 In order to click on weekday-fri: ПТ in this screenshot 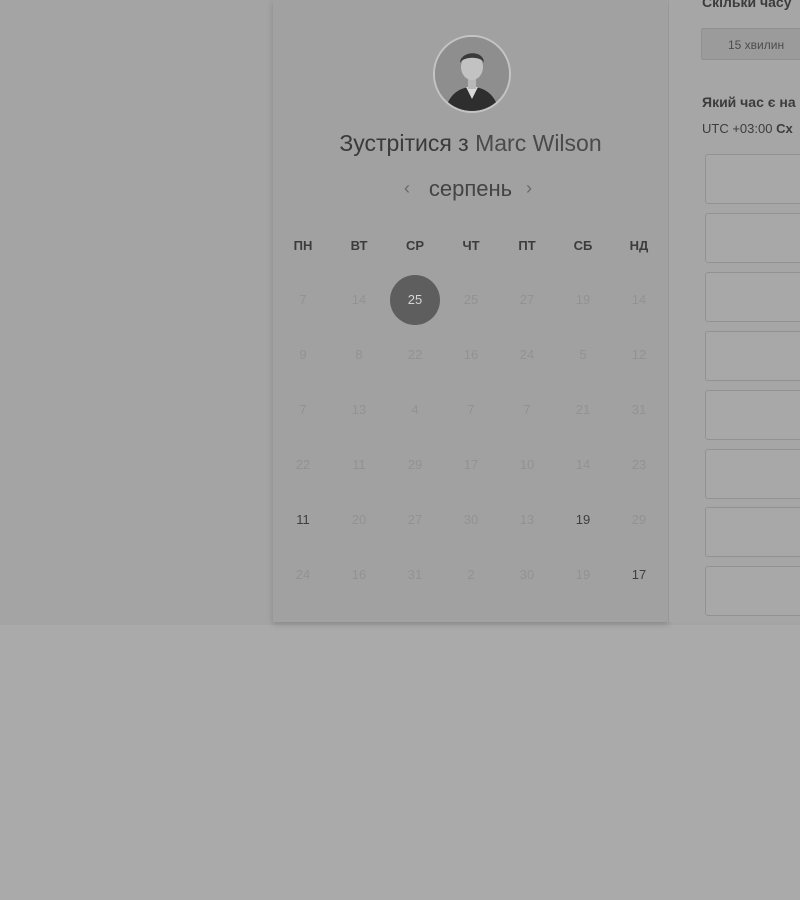, I will do `click(527, 245)`.